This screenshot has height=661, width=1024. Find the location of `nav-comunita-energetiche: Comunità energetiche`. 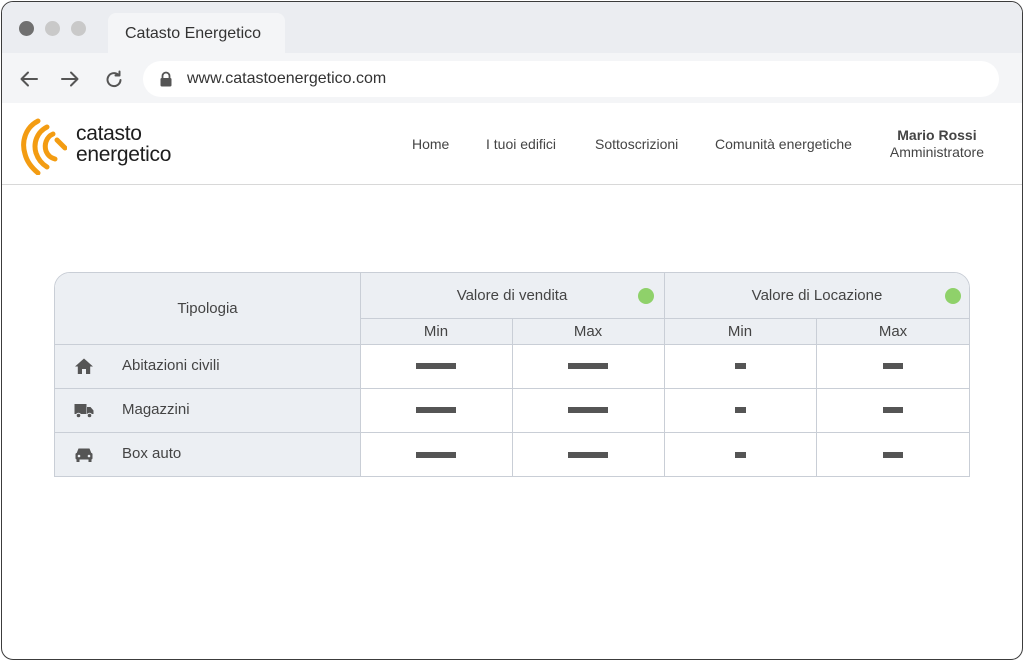

nav-comunita-energetiche: Comunità energetiche is located at coordinates (783, 144).